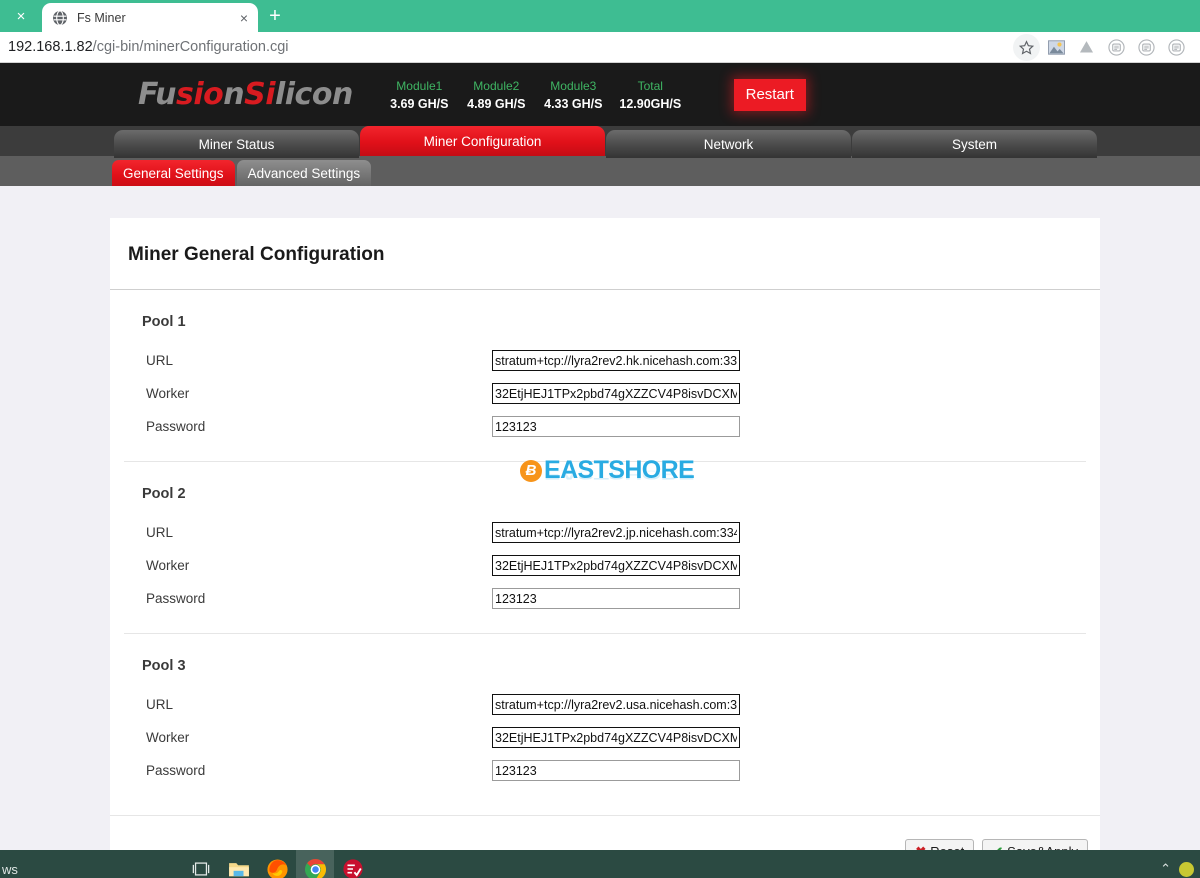 The image size is (1200, 878). I want to click on tab-system: System, so click(974, 144).